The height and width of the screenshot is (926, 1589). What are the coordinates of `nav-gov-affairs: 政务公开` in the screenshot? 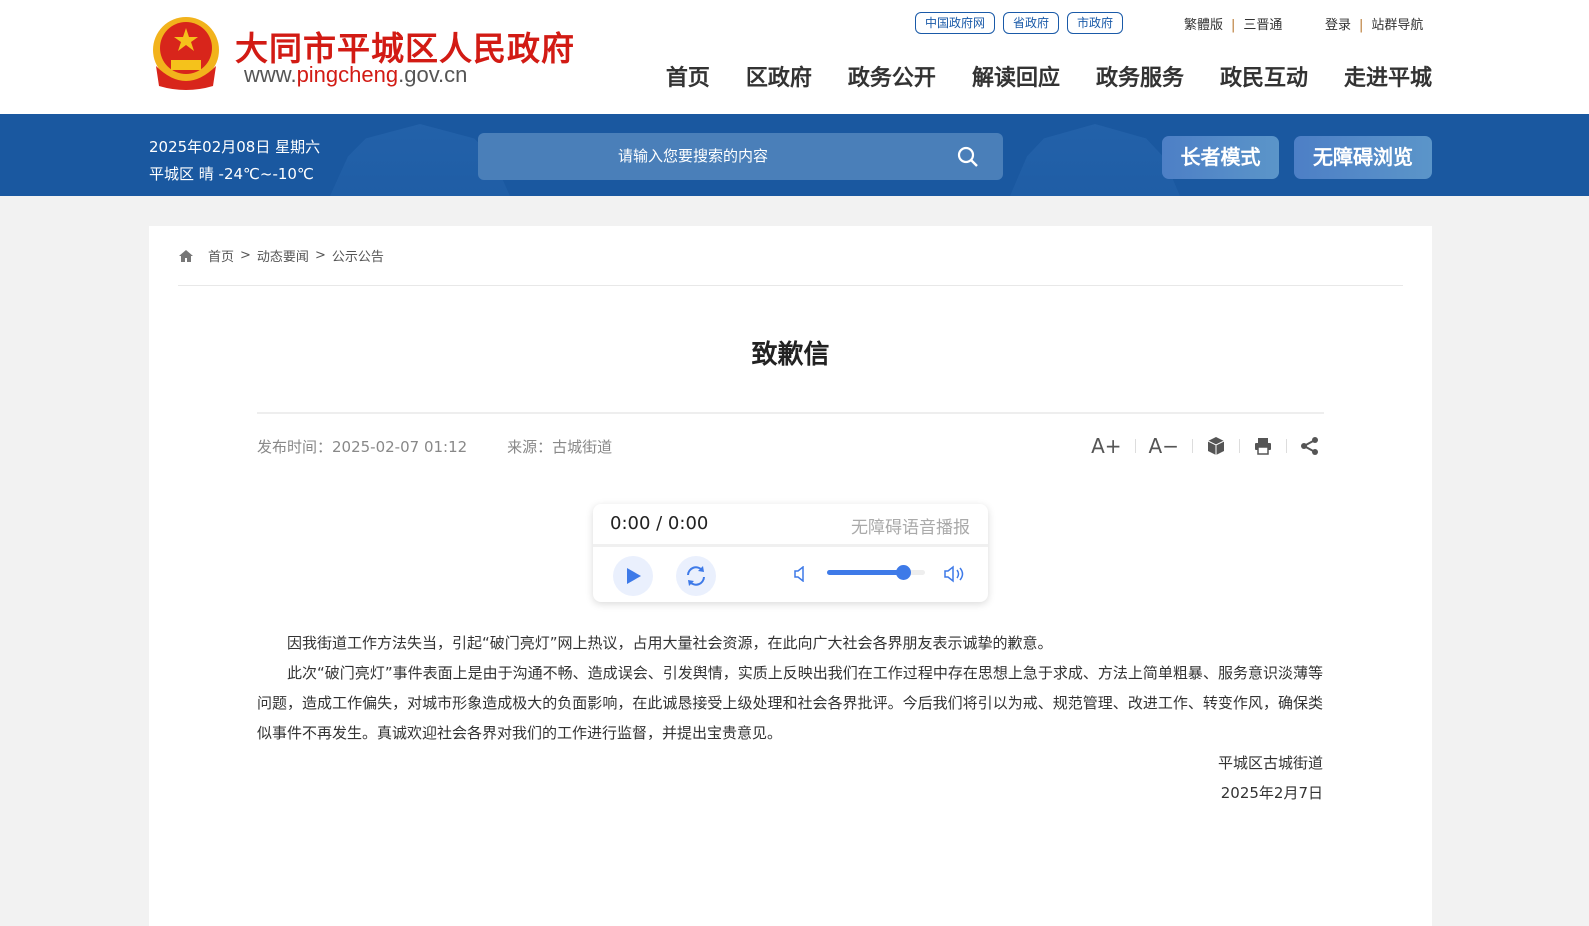 It's located at (892, 76).